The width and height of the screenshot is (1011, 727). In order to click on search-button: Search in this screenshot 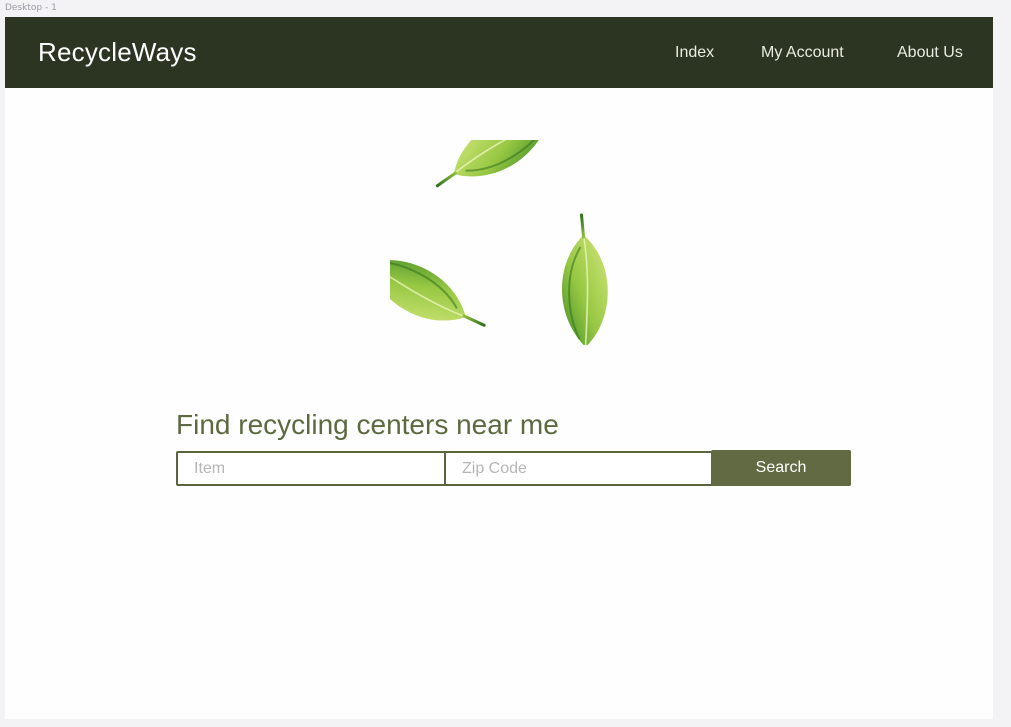, I will do `click(781, 468)`.